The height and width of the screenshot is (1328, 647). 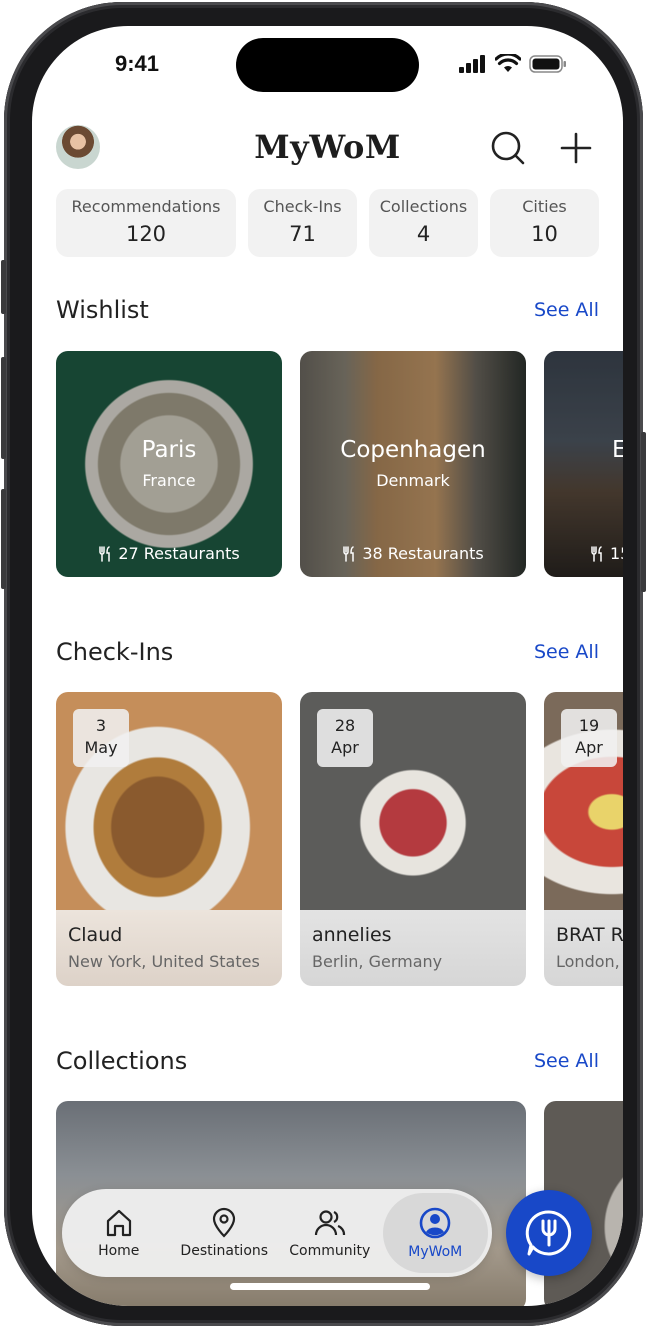 I want to click on wishlist-count: 38 Restaurants, so click(x=413, y=553).